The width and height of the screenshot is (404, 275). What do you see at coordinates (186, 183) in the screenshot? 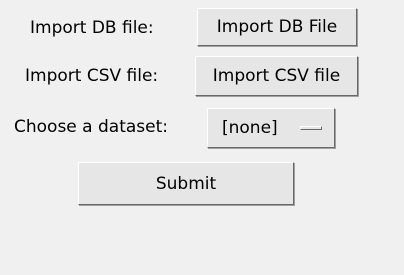
I see `submit-button: Submit` at bounding box center [186, 183].